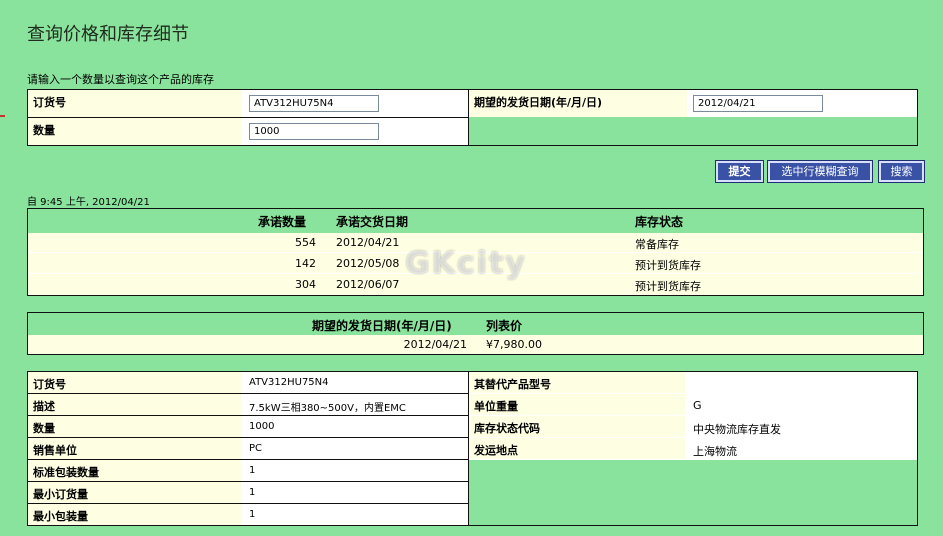 The height and width of the screenshot is (536, 943). I want to click on quantity-value-cell, so click(355, 131).